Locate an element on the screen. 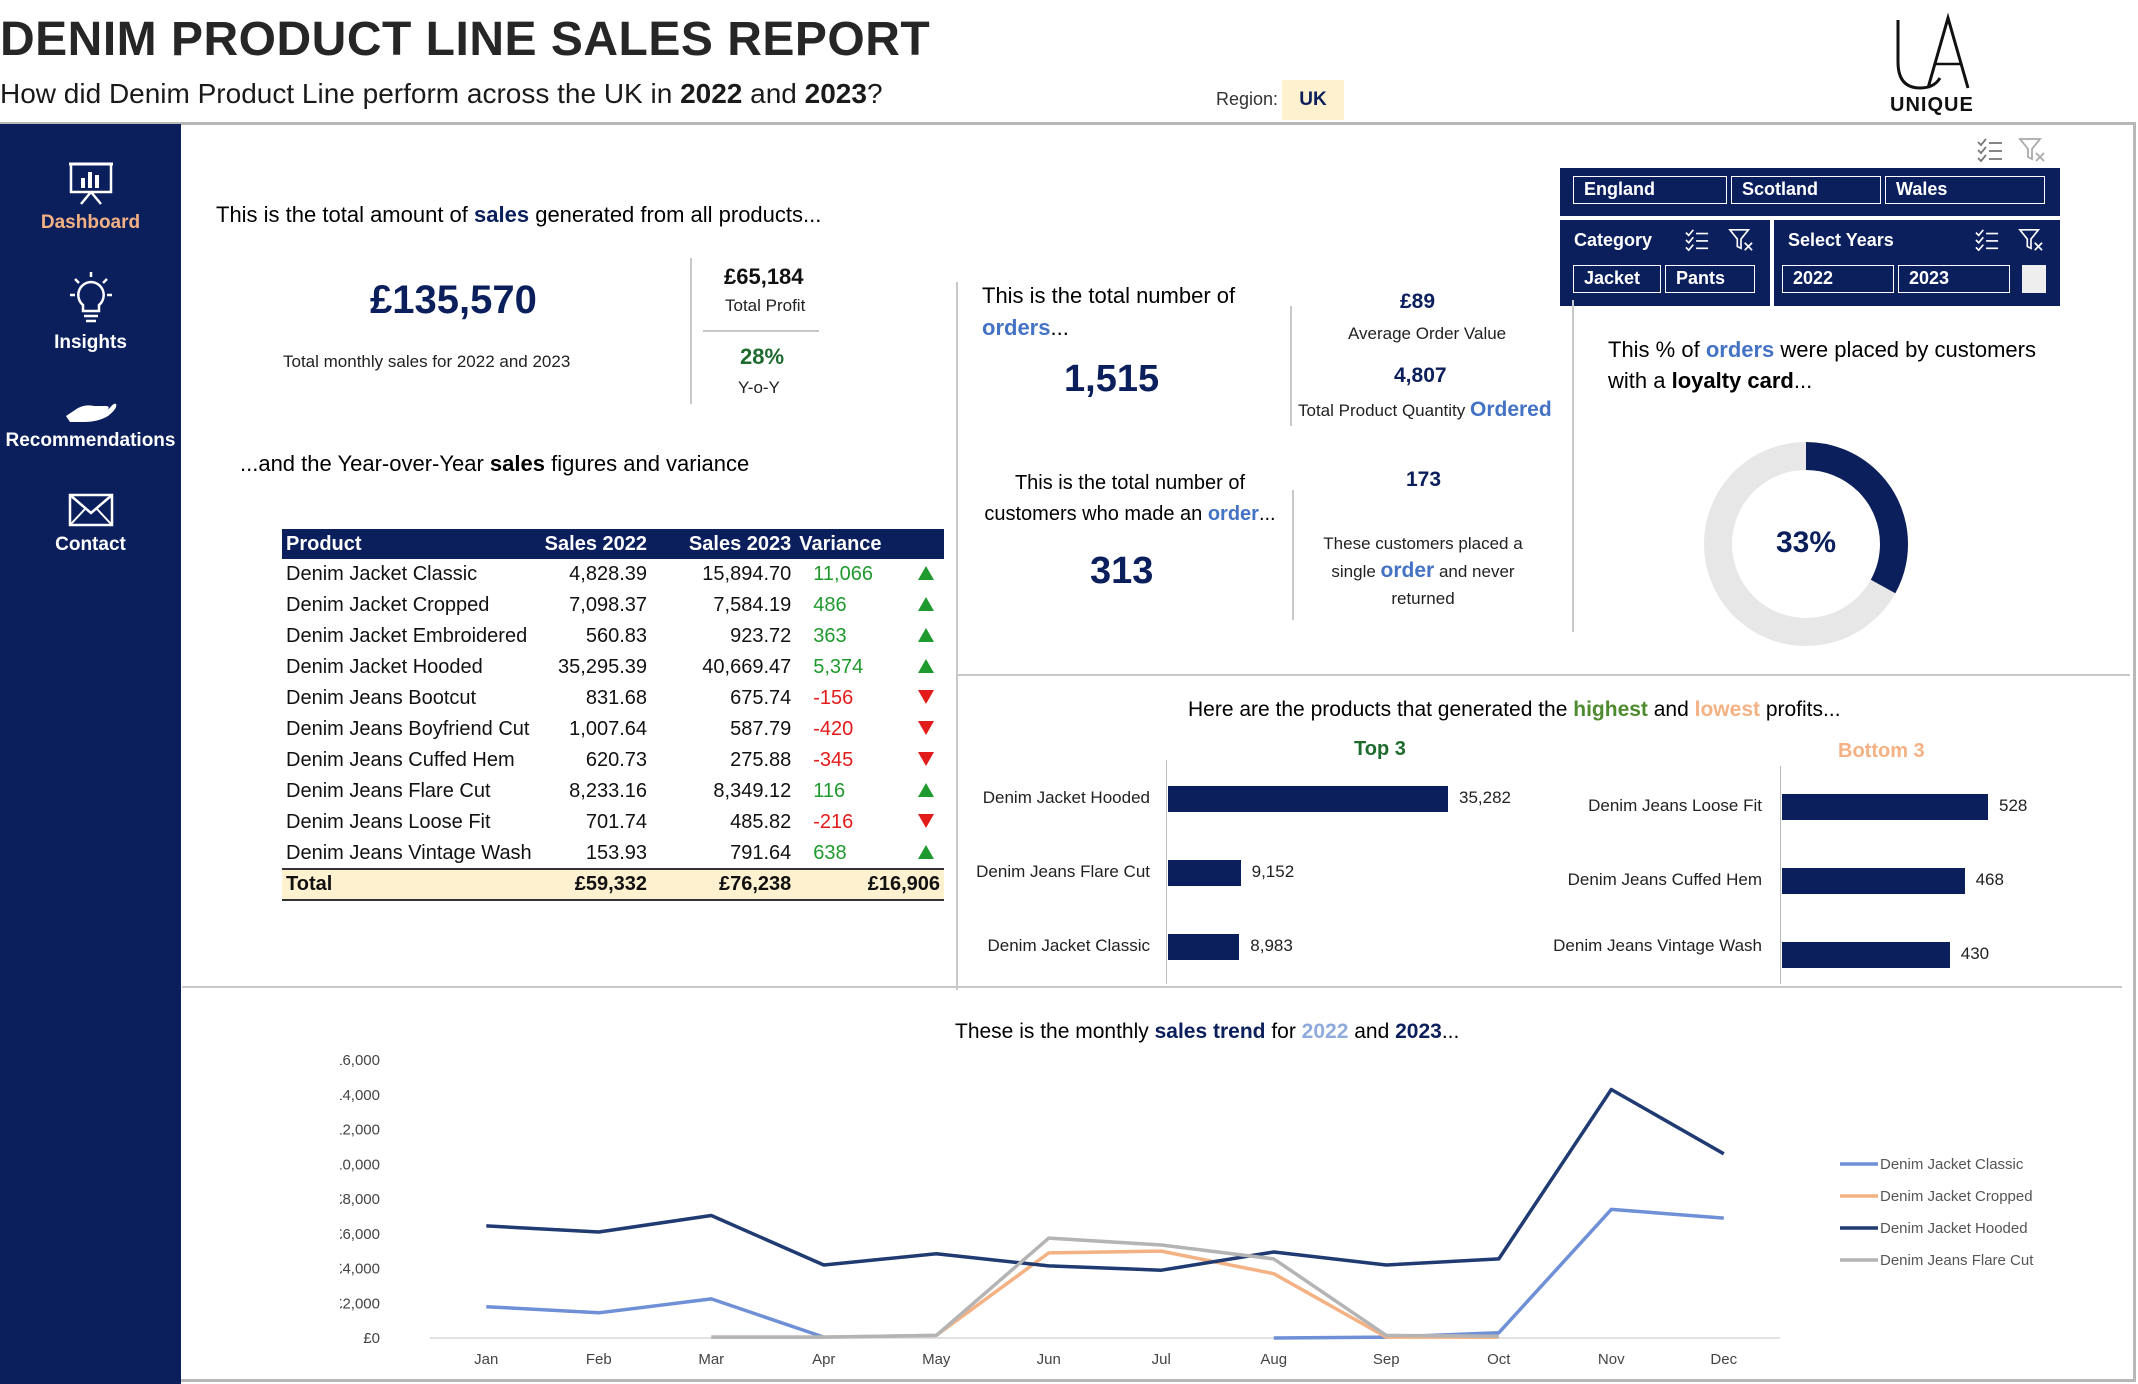  cell-product: Denim Jacket Classic is located at coordinates (382, 574).